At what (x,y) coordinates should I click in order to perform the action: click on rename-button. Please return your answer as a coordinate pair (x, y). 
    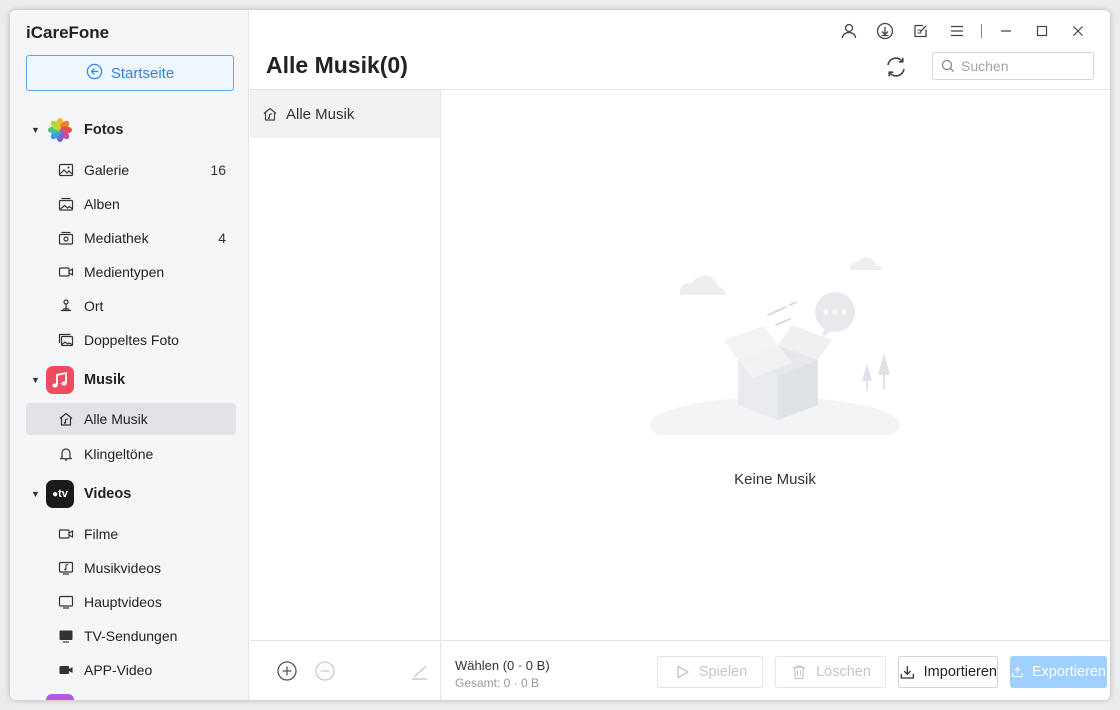
    Looking at the image, I should click on (418, 671).